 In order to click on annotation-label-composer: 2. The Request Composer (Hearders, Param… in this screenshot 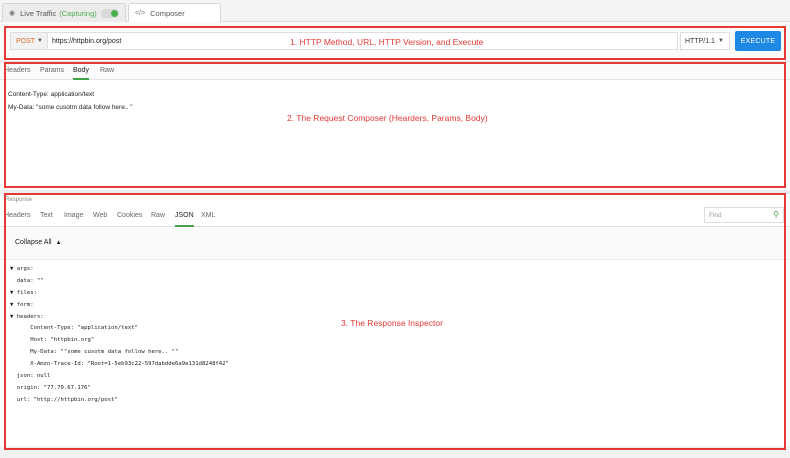, I will do `click(387, 118)`.